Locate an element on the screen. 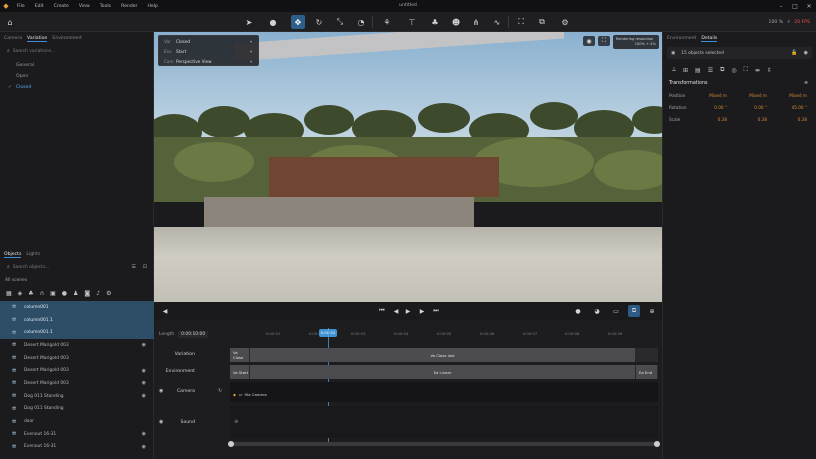 The width and height of the screenshot is (816, 459). overlay-variation: Var Closed ▾ is located at coordinates (208, 41).